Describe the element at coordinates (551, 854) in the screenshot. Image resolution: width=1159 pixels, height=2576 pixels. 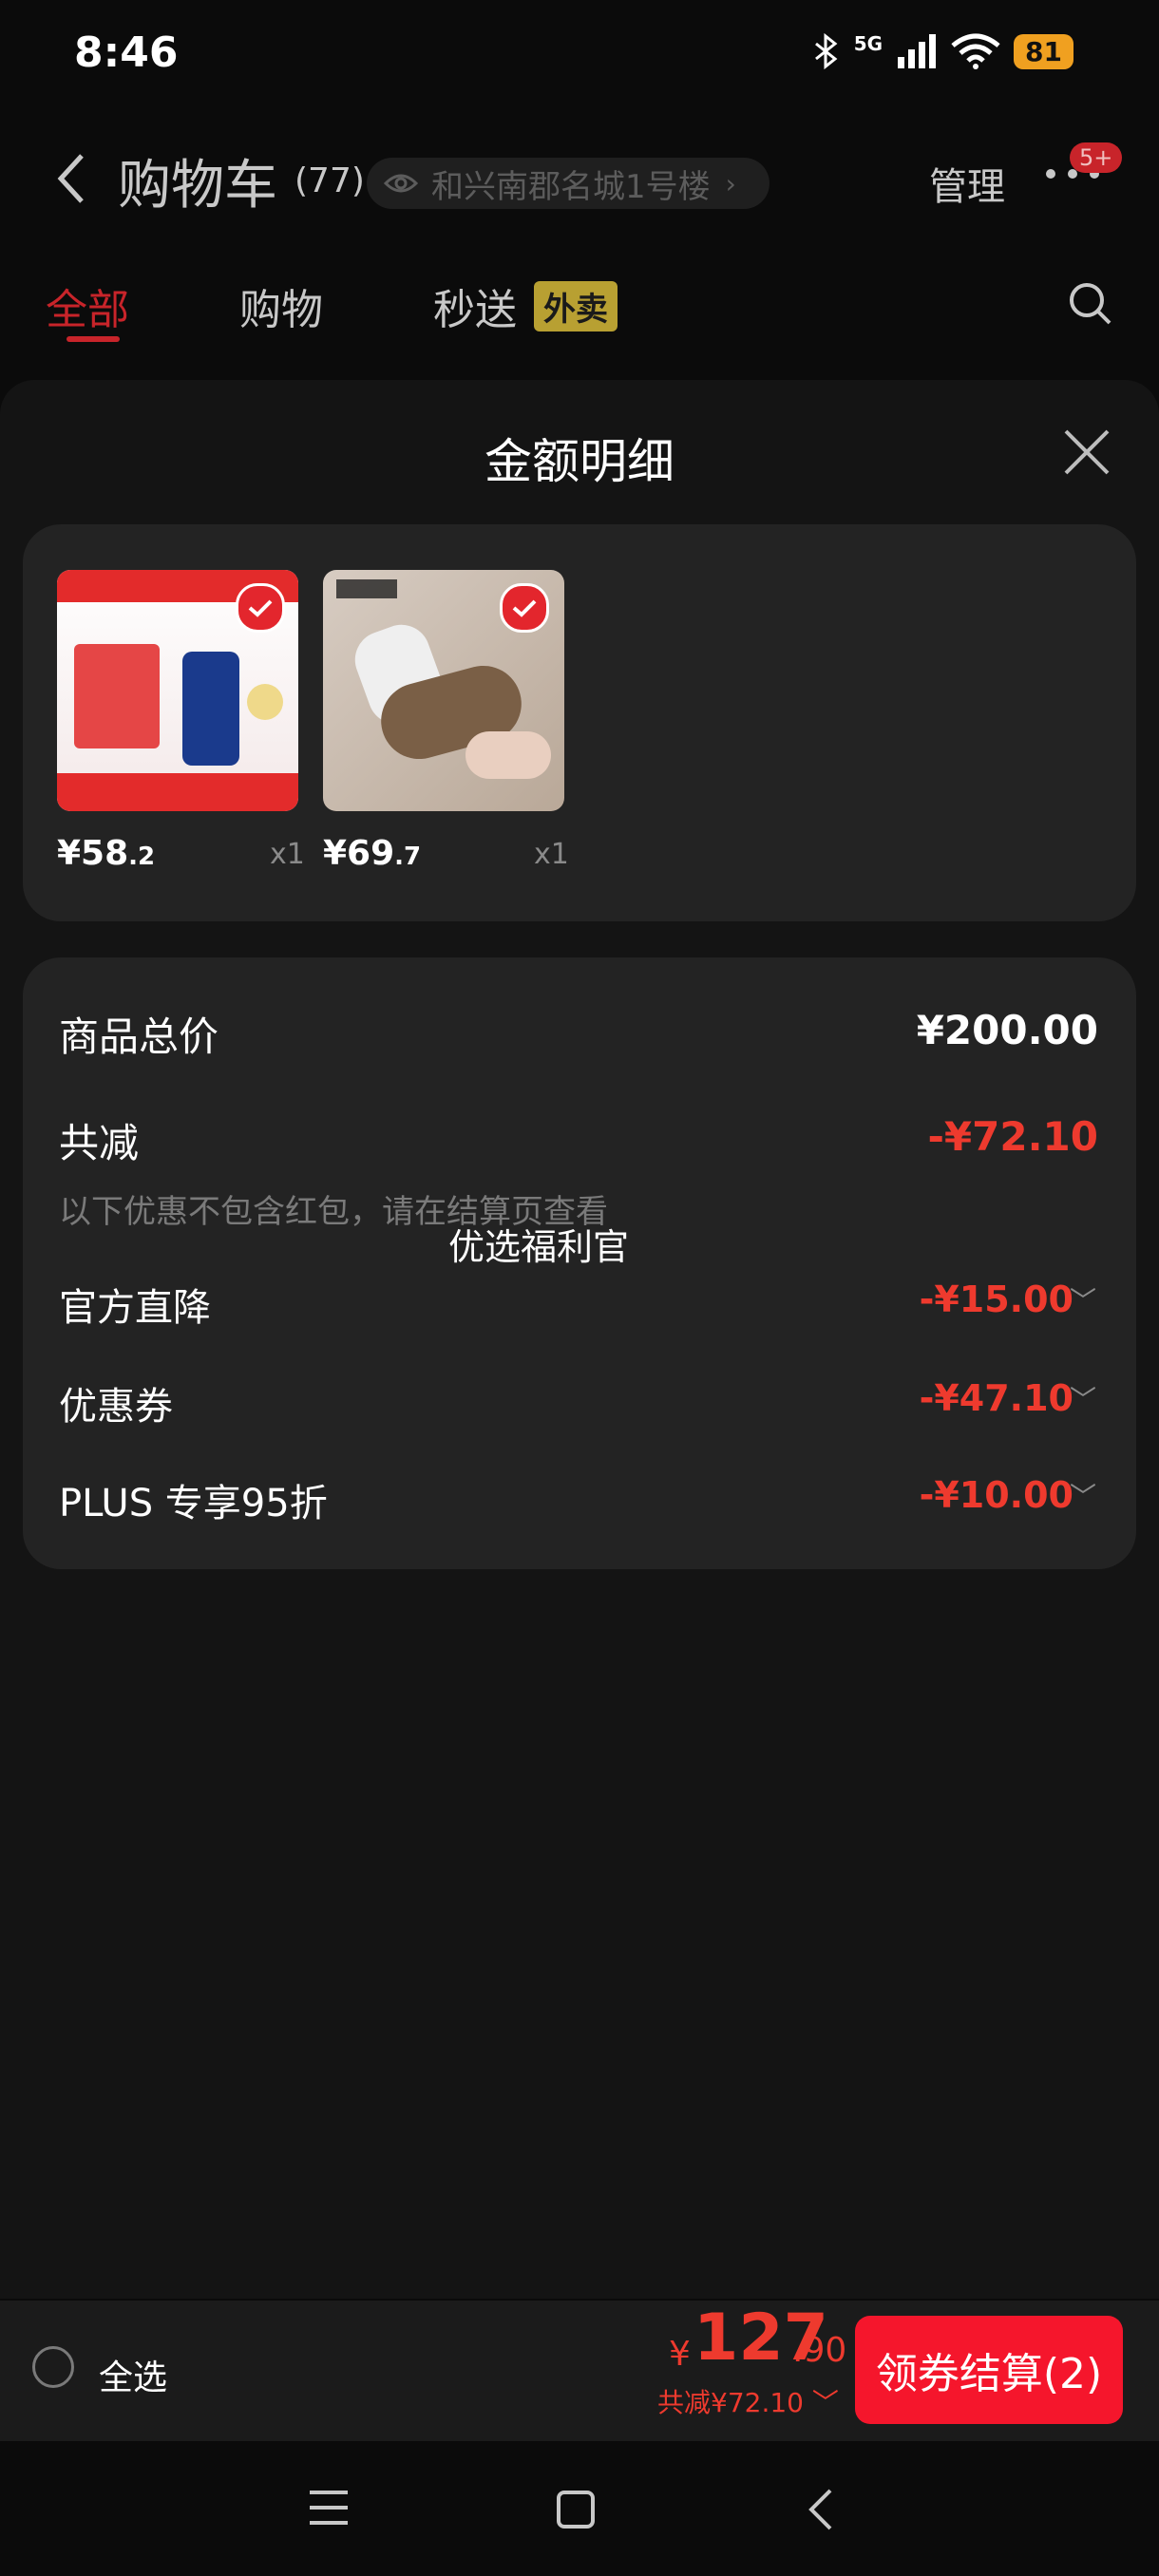
I see `product-qty-2: x1` at that location.